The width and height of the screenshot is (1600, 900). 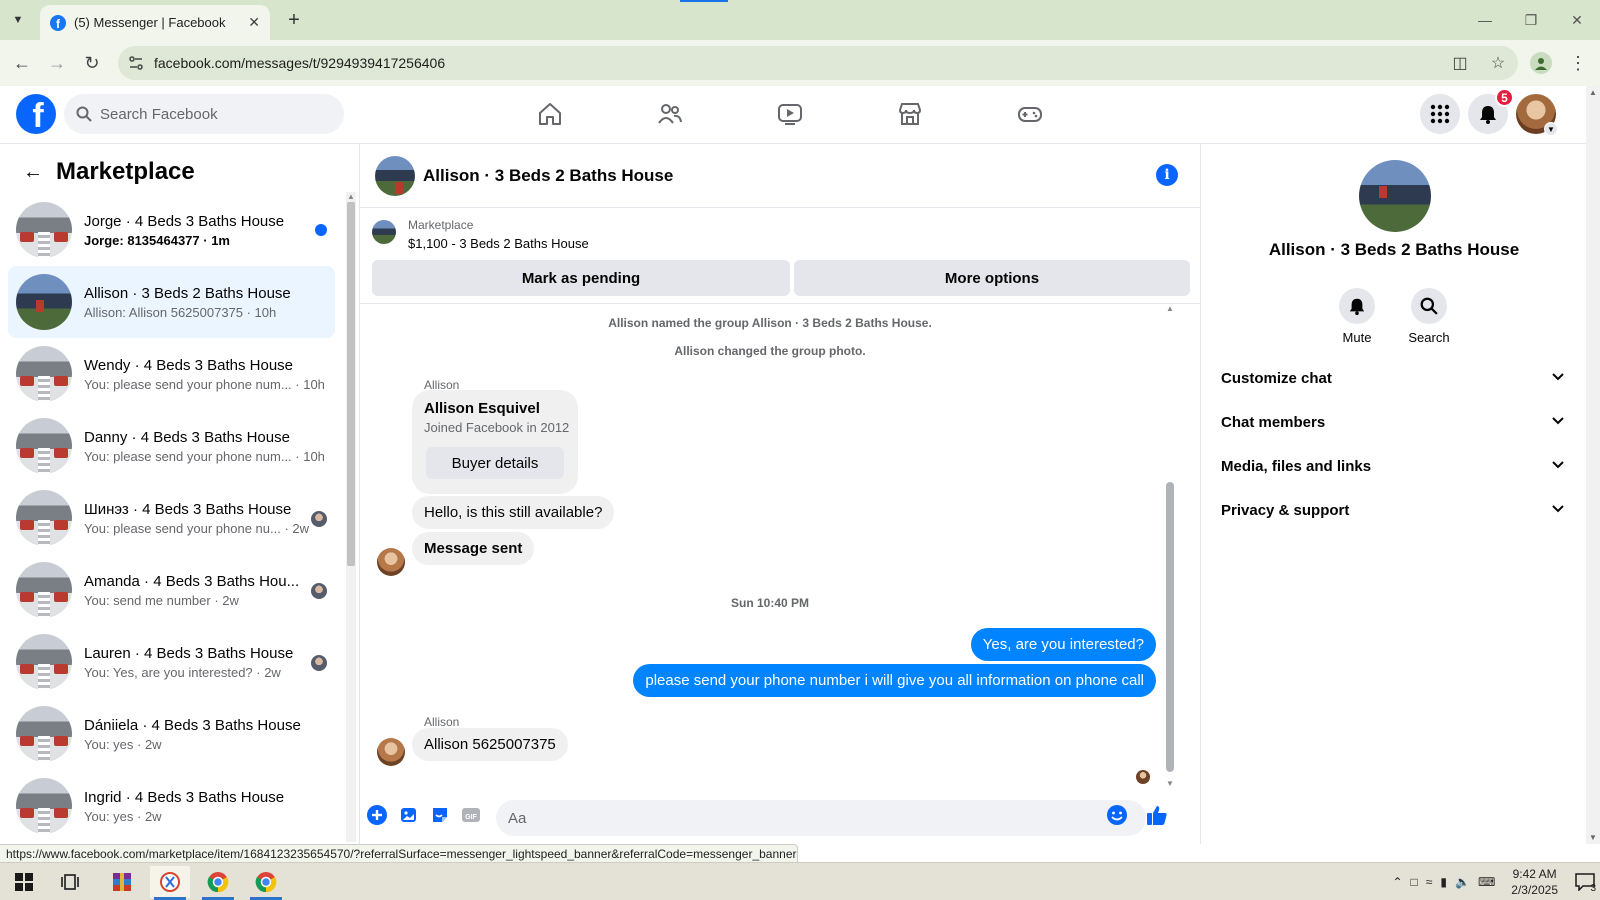 I want to click on facebook-search: Search Facebook, so click(x=204, y=114).